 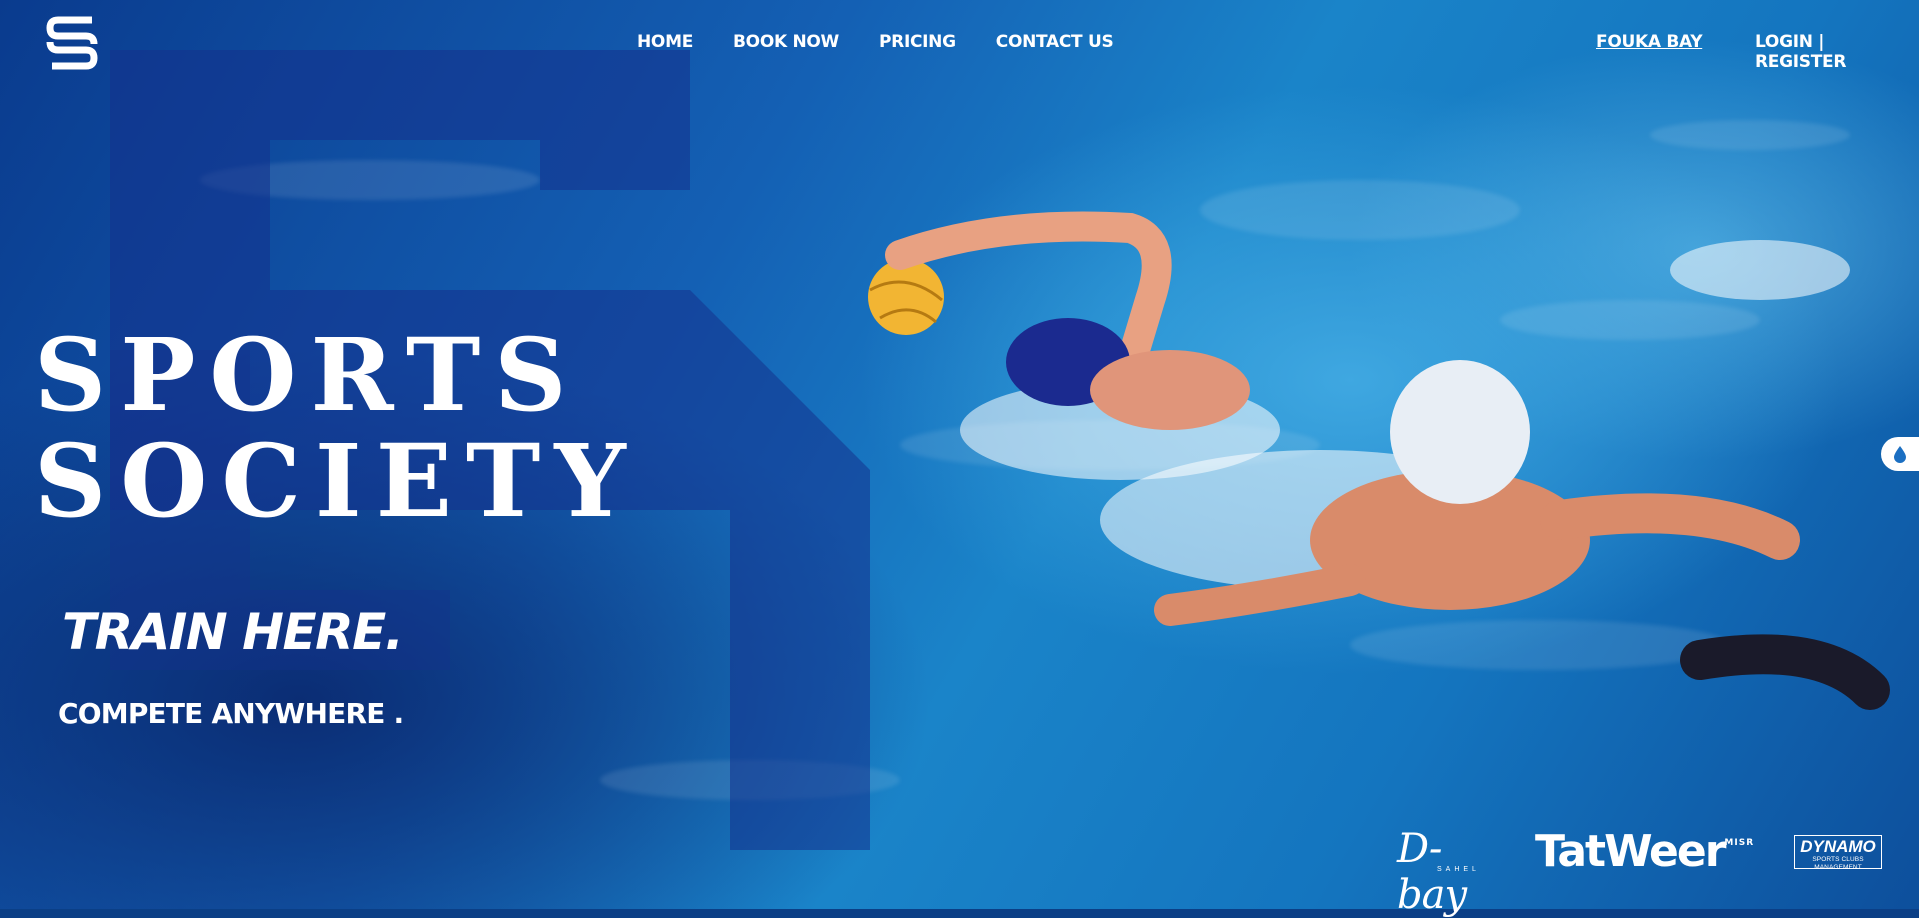 What do you see at coordinates (665, 42) in the screenshot?
I see `nav-home: HOME` at bounding box center [665, 42].